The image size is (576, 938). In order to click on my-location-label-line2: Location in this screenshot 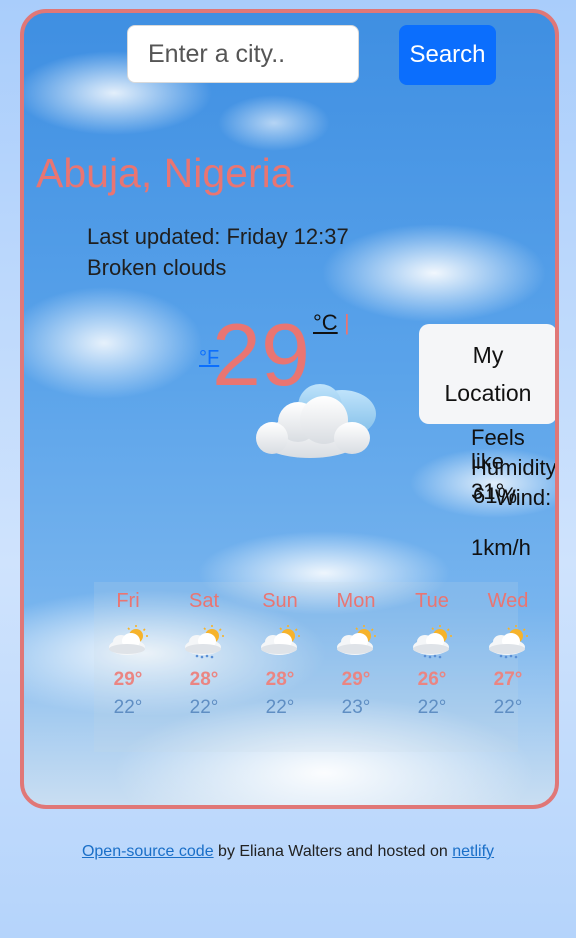, I will do `click(488, 393)`.